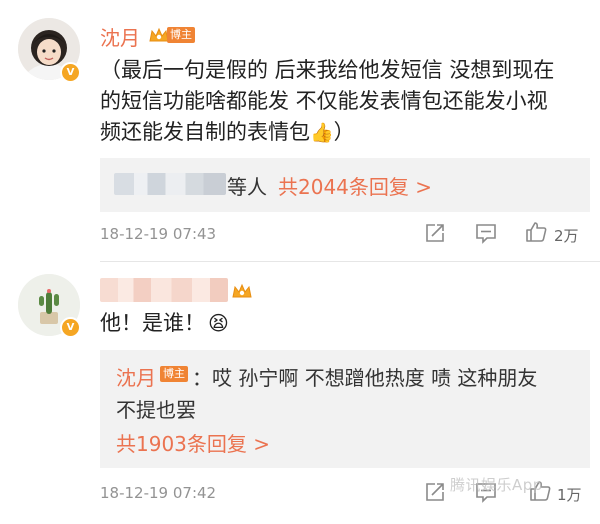 The width and height of the screenshot is (600, 524). I want to click on comment-text-line: 频还能发自制的表情包👍）, so click(227, 132).